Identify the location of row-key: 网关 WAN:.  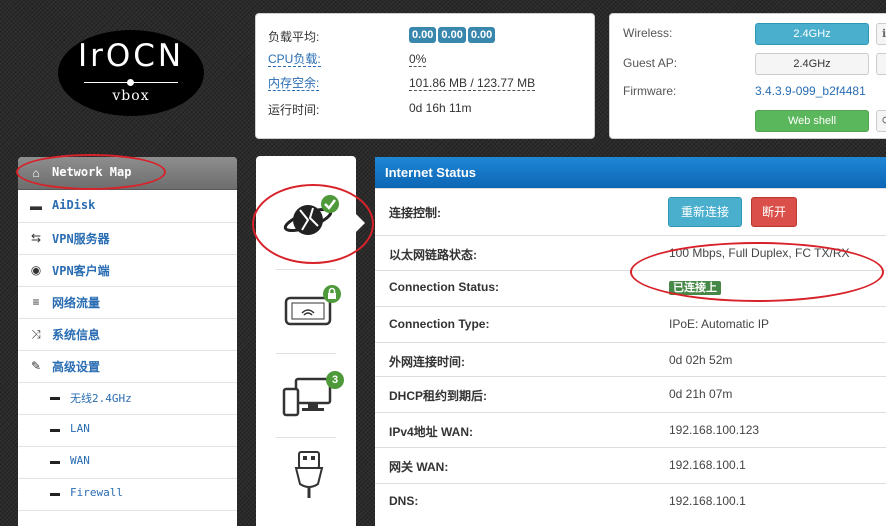
(419, 467).